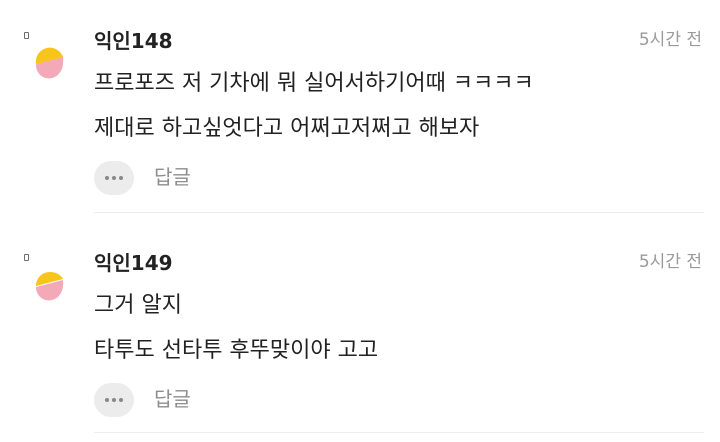  What do you see at coordinates (287, 128) in the screenshot?
I see `comment-text-line: 제대로 하고싶엇다고 어쩌고저쩌고 해보자` at bounding box center [287, 128].